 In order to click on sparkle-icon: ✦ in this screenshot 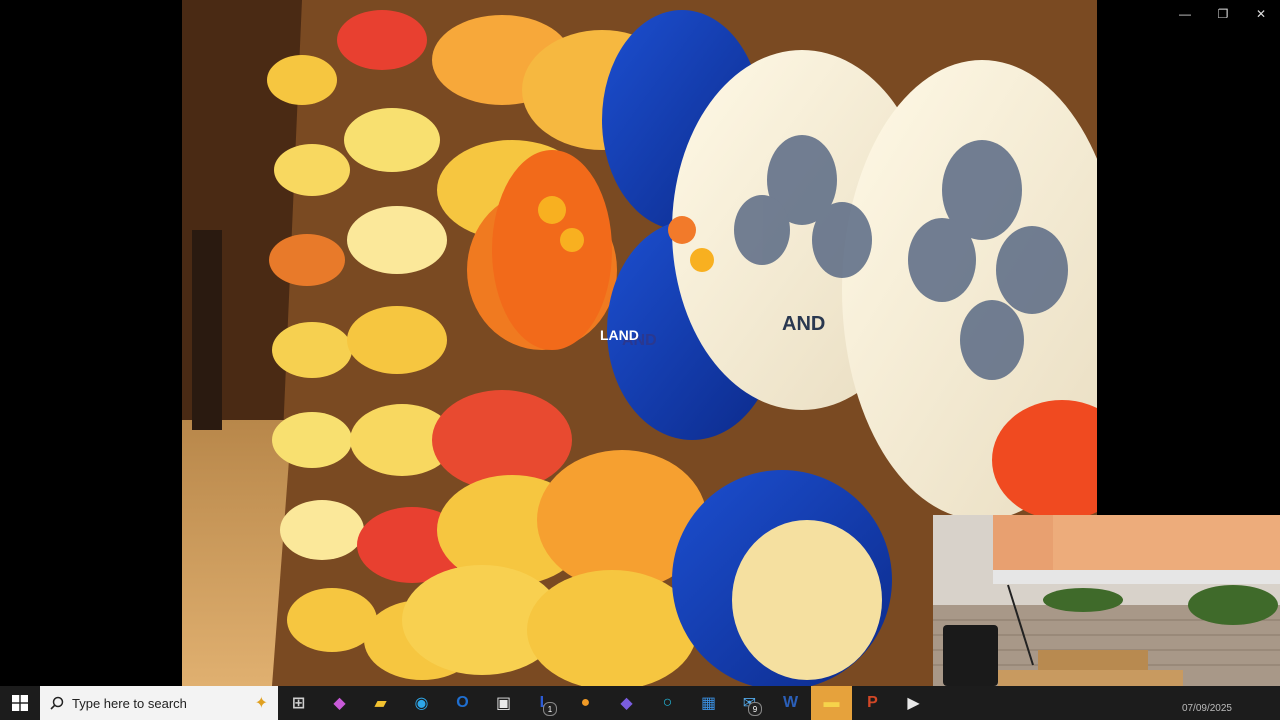, I will do `click(261, 703)`.